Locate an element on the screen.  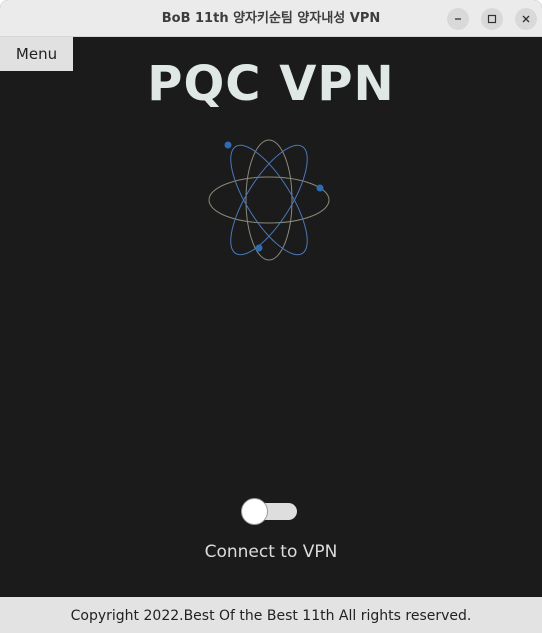
minimize-icon is located at coordinates (458, 19).